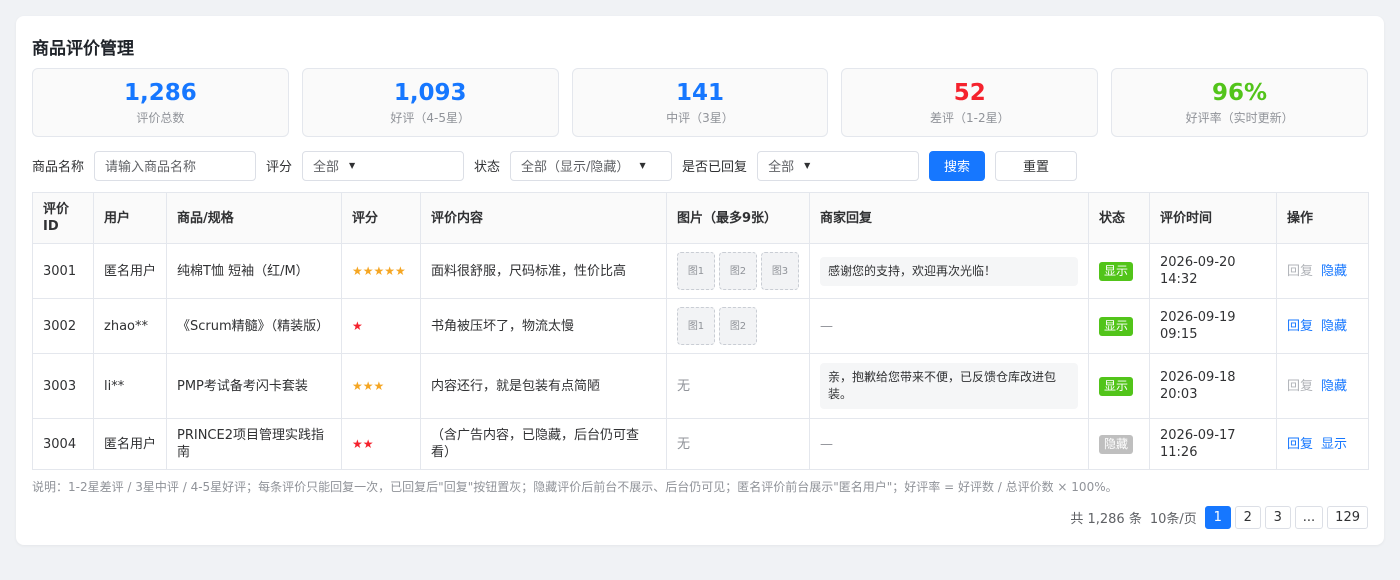 Image resolution: width=1400 pixels, height=580 pixels. Describe the element at coordinates (1213, 444) in the screenshot. I see `review-time-cell: 2026-09-17 11:26` at that location.